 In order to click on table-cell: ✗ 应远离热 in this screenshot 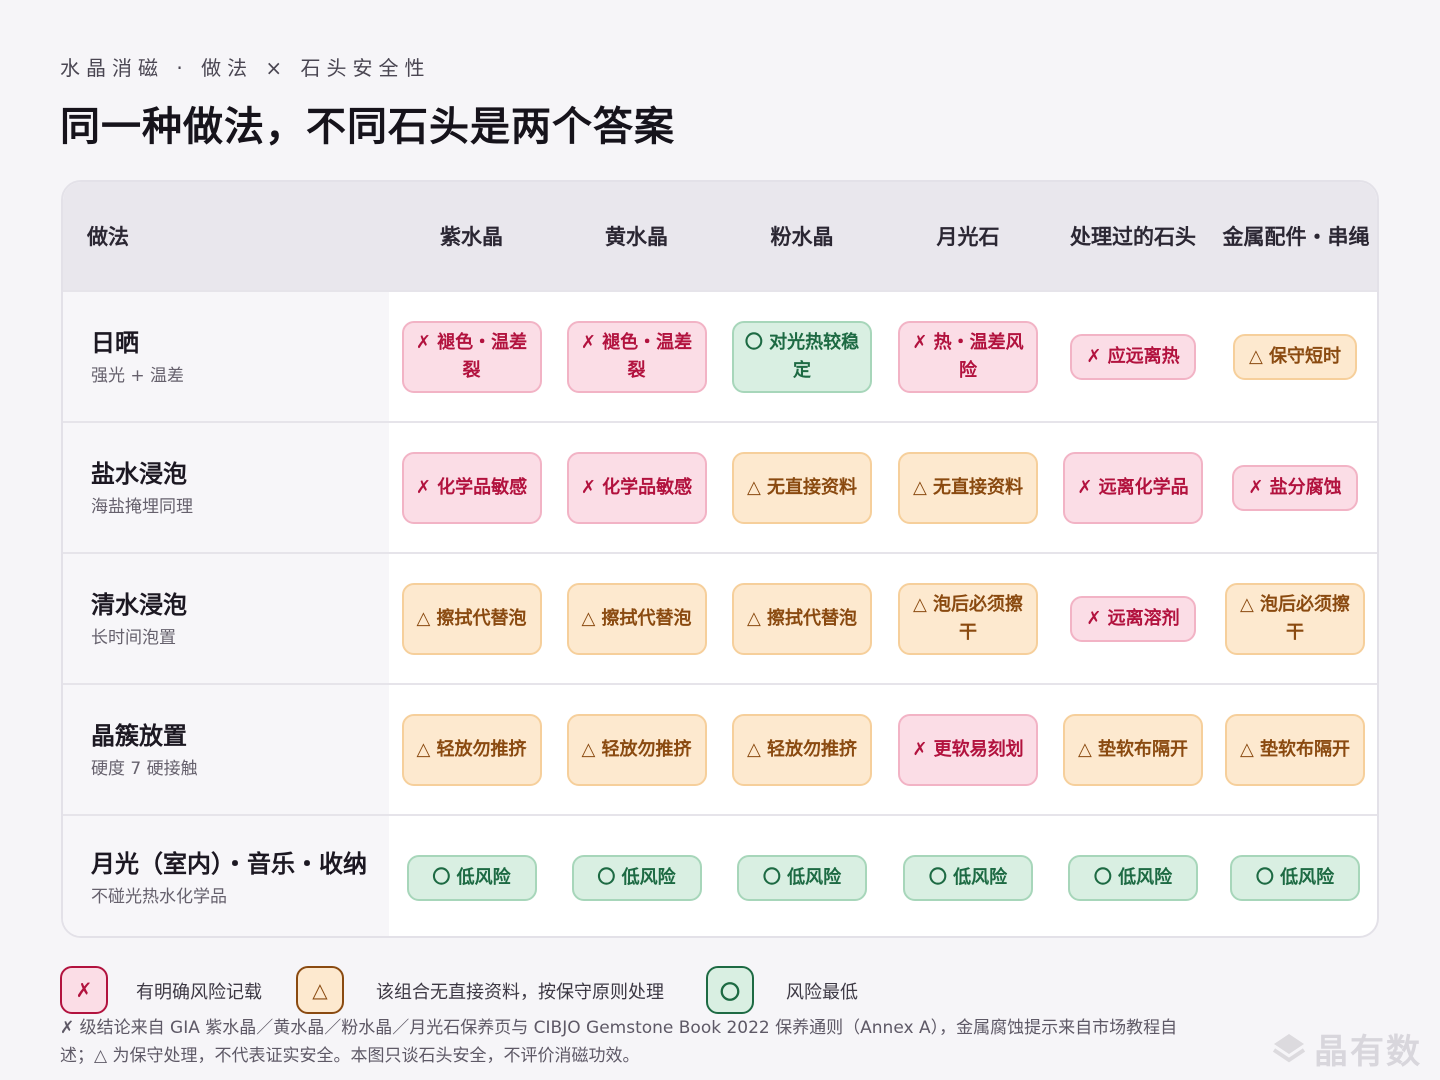, I will do `click(1133, 356)`.